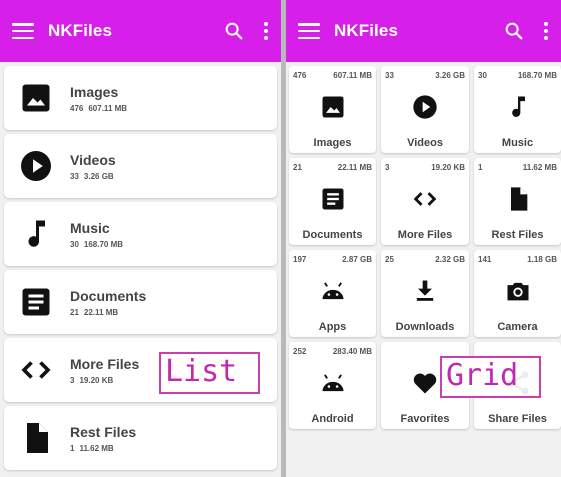 The height and width of the screenshot is (477, 561). What do you see at coordinates (490, 377) in the screenshot?
I see `grid-annotation-label: Grid` at bounding box center [490, 377].